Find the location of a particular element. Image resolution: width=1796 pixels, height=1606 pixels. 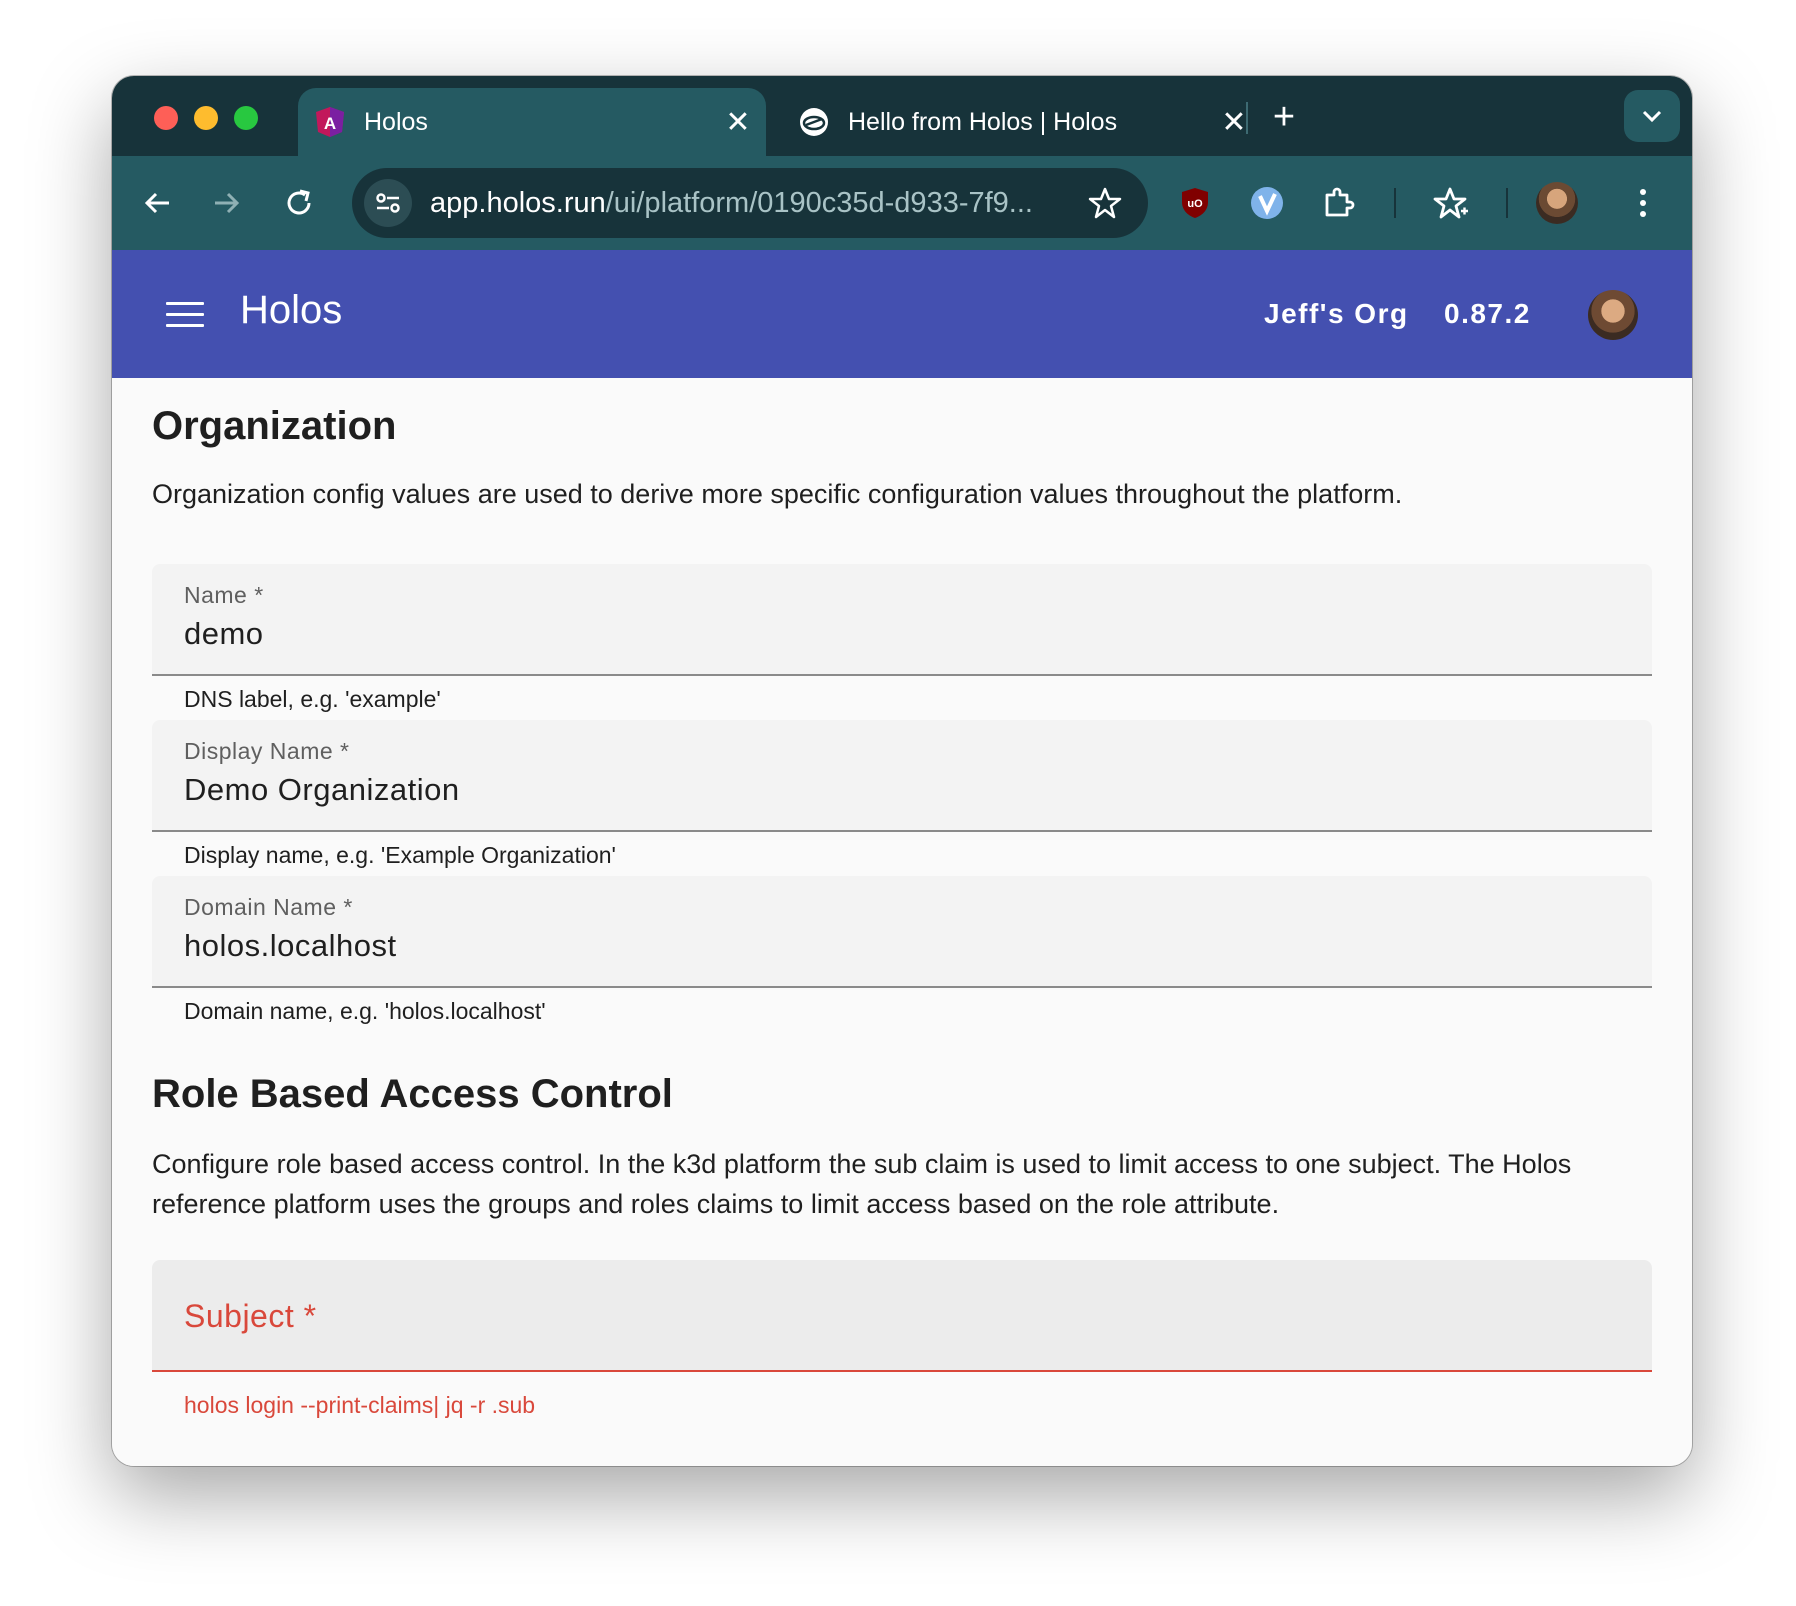

vimium-extension-icon is located at coordinates (1267, 203).